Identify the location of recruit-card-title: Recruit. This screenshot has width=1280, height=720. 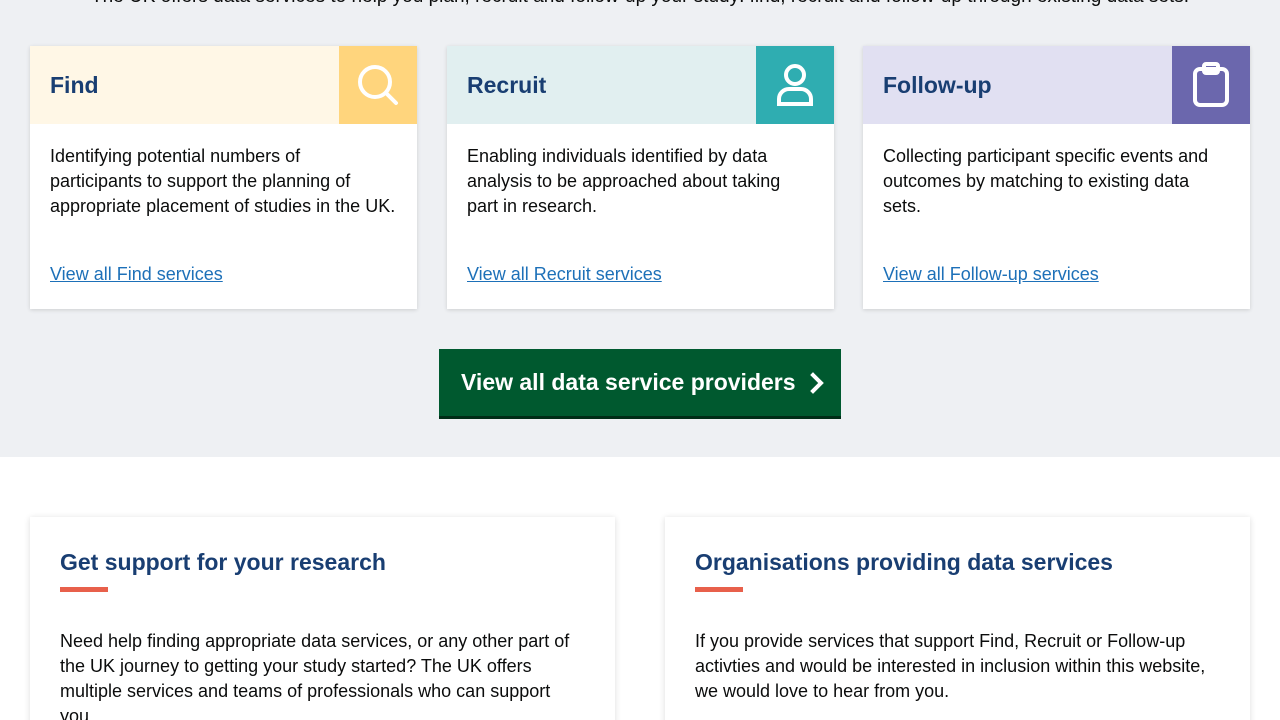
(507, 84).